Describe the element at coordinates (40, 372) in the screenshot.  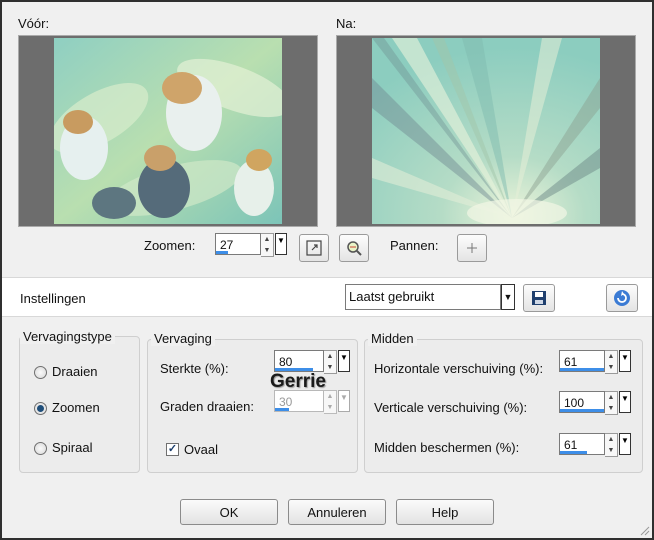
I see `radio-draaien` at that location.